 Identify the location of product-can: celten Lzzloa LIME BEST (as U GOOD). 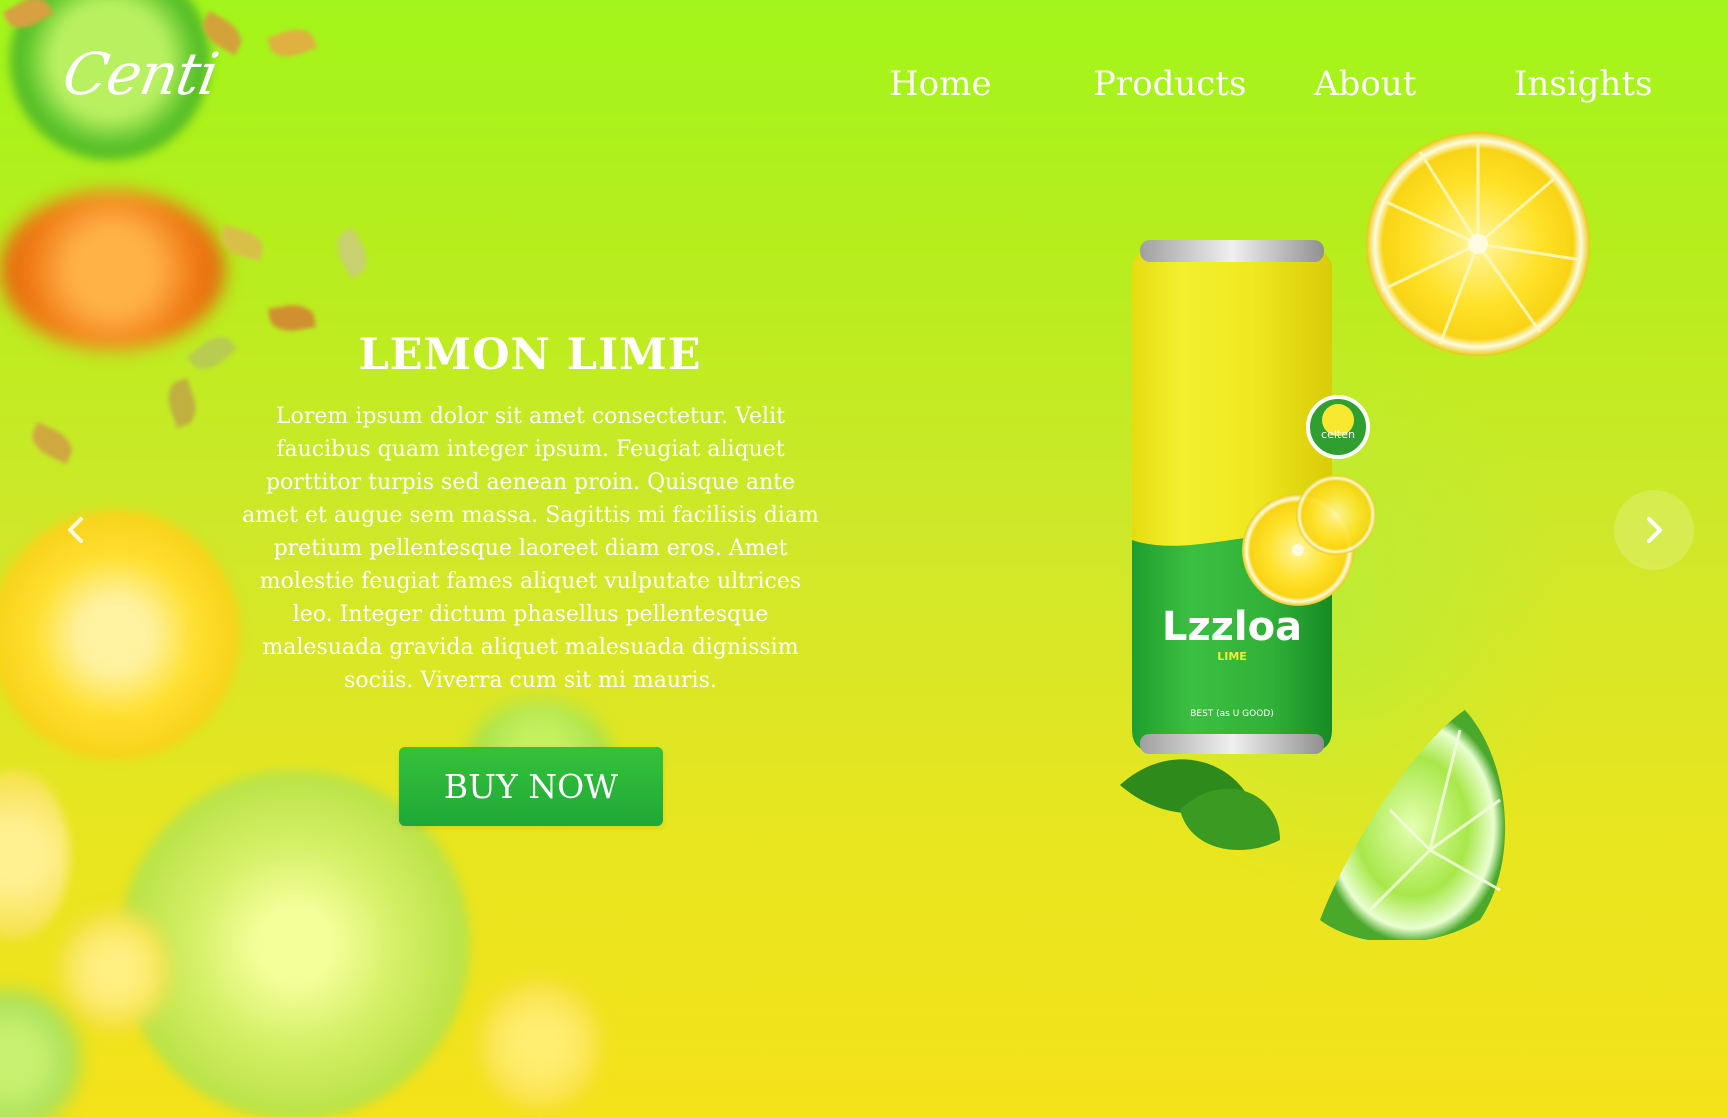
(1254, 497).